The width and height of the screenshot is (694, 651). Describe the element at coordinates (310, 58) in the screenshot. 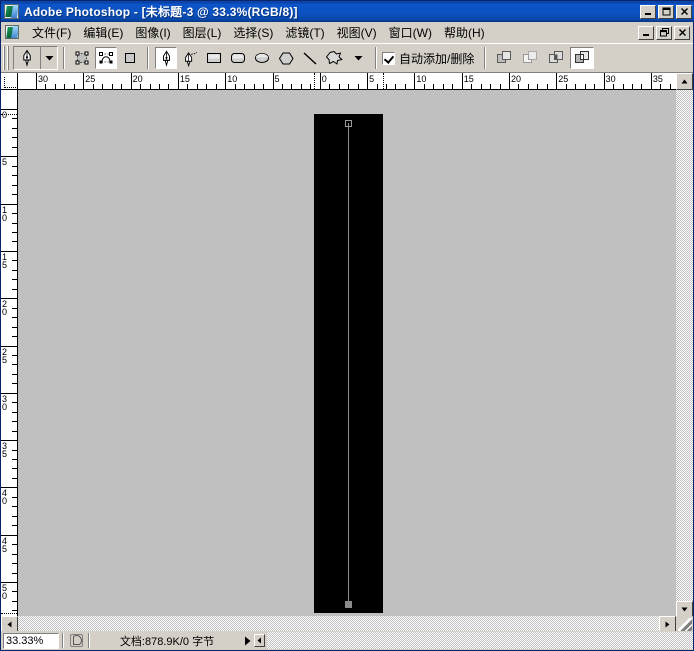

I see `line-tool-button` at that location.